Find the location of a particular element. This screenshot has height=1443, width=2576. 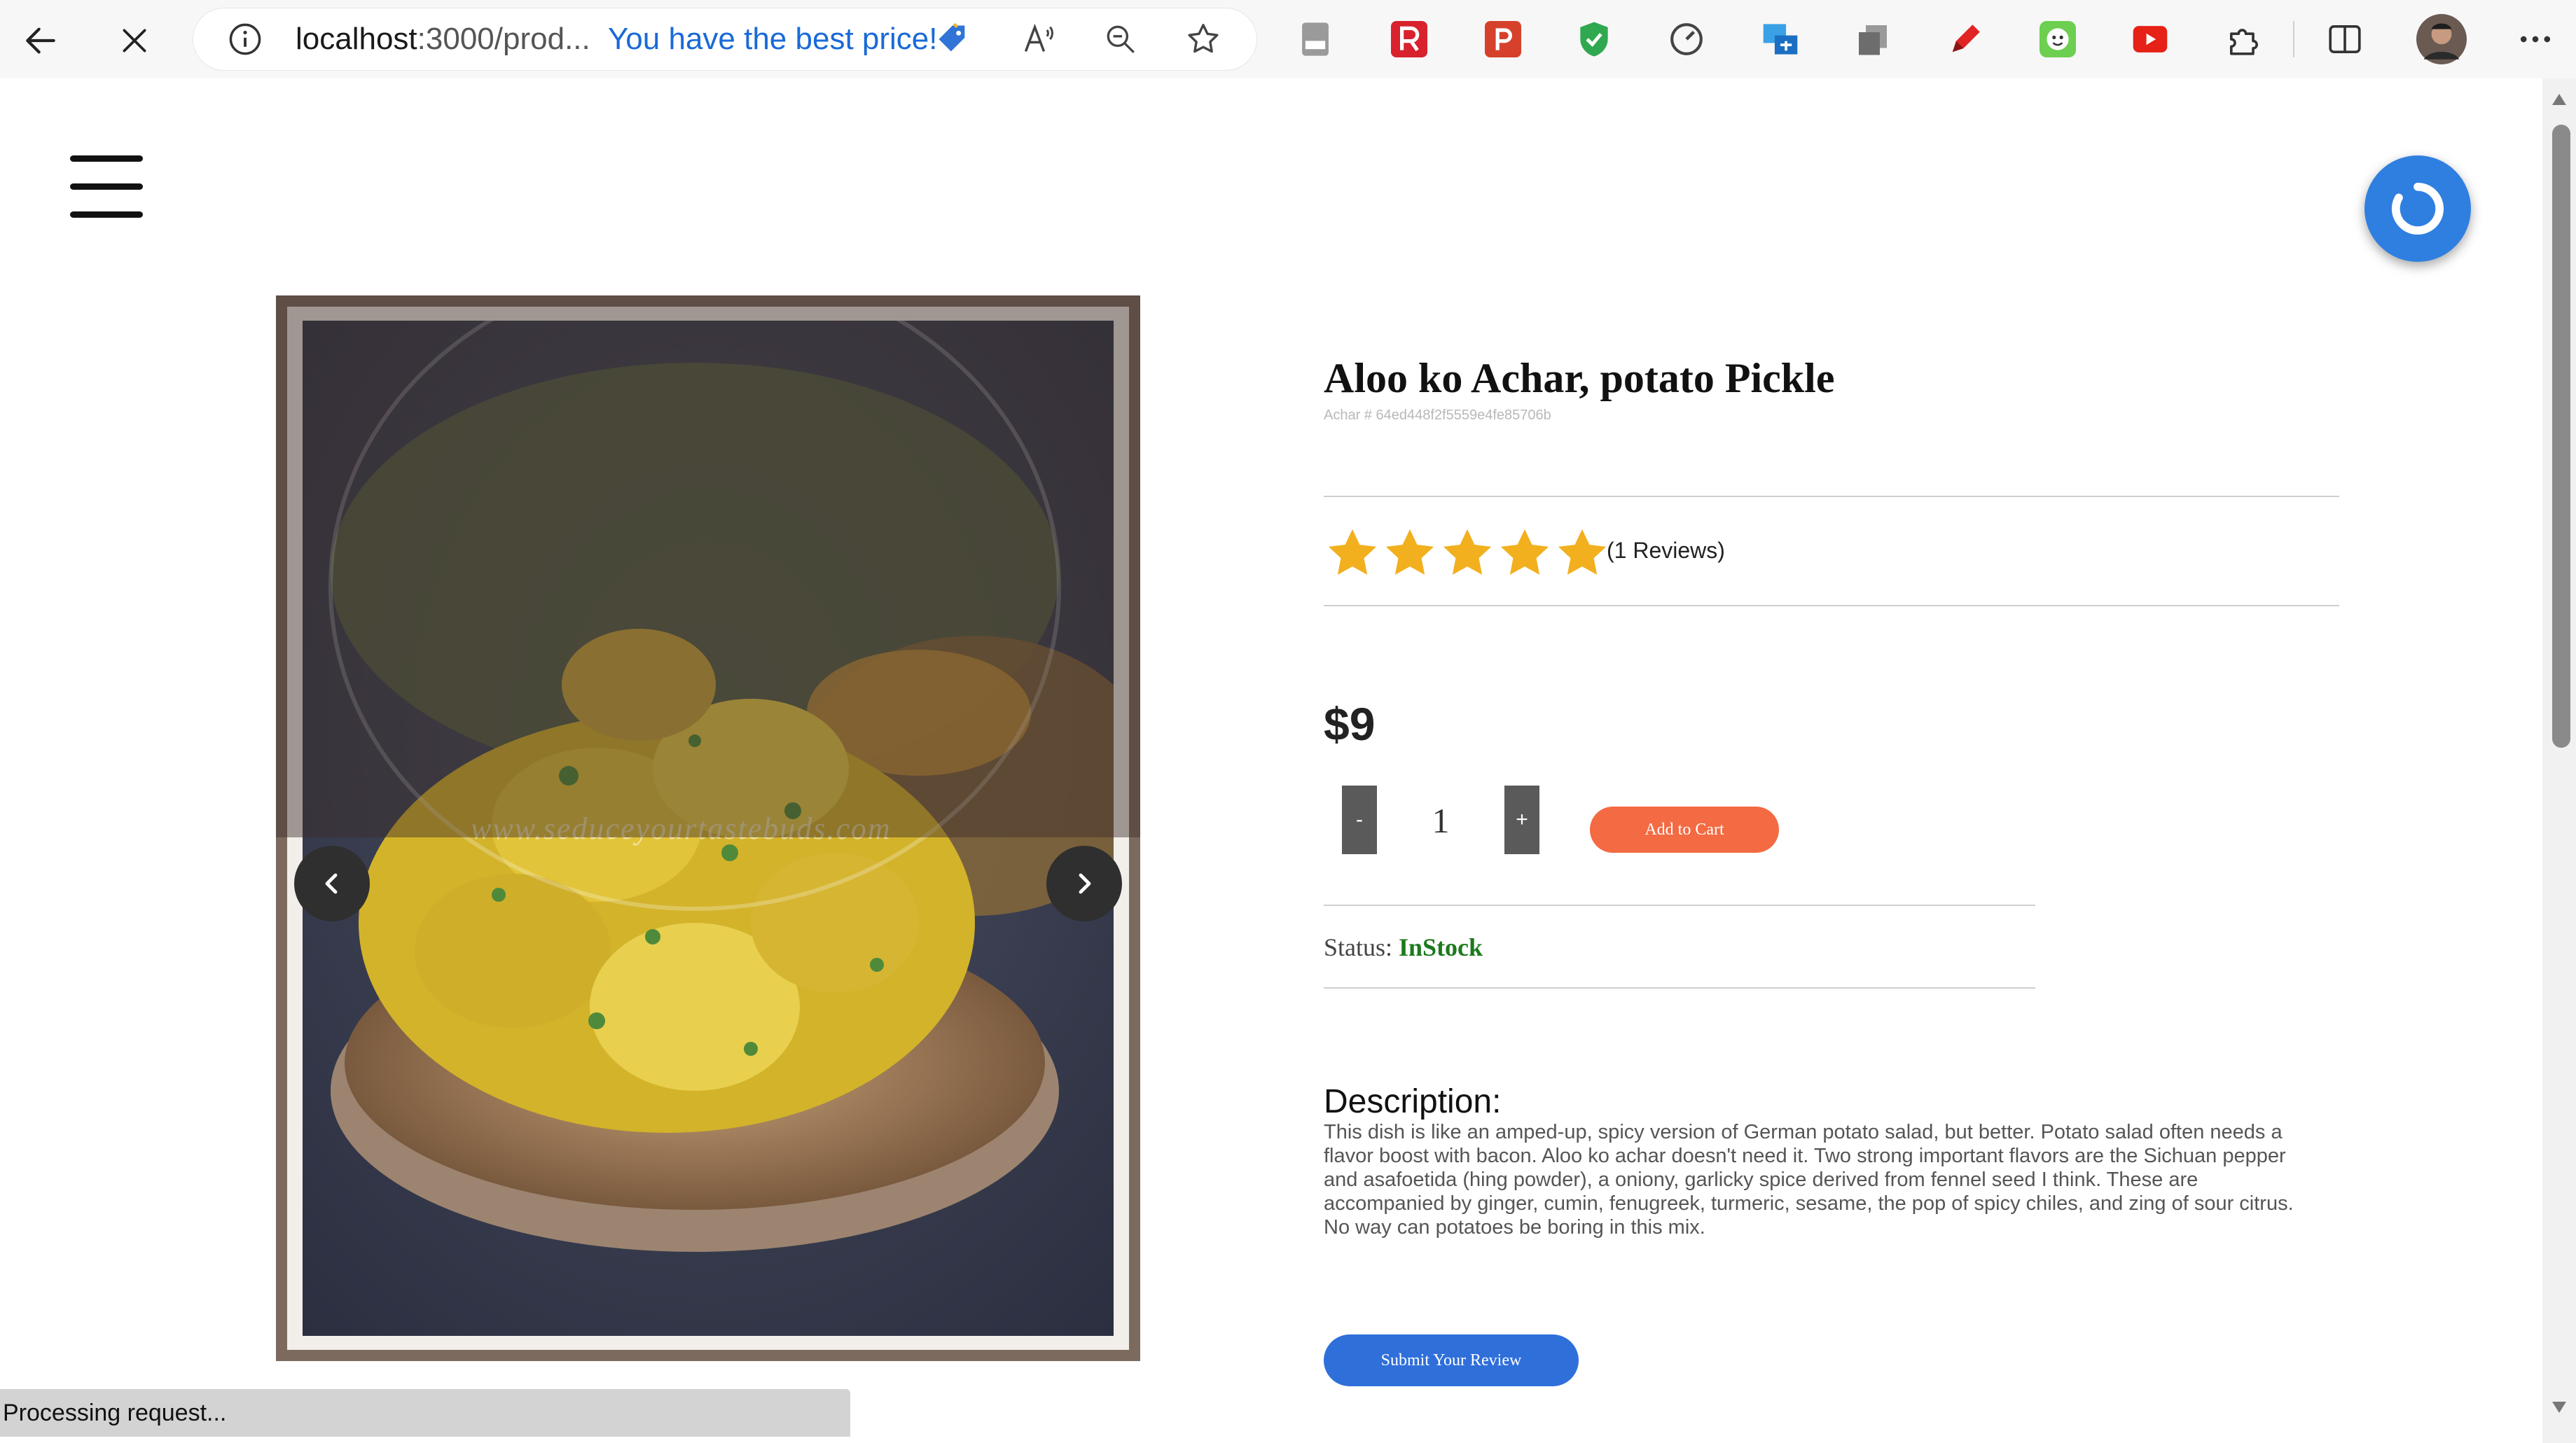

product-price: $9 is located at coordinates (1350, 724).